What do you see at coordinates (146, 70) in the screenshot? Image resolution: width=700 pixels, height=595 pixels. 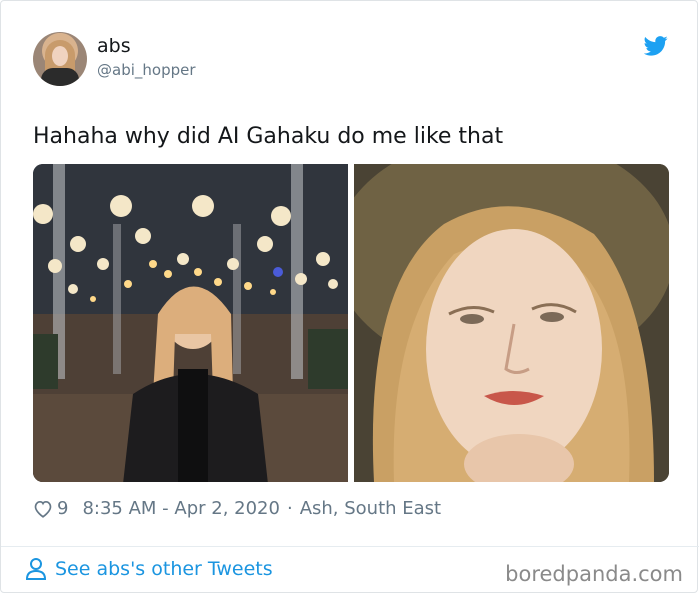 I see `user-handle: @abi_hopper` at bounding box center [146, 70].